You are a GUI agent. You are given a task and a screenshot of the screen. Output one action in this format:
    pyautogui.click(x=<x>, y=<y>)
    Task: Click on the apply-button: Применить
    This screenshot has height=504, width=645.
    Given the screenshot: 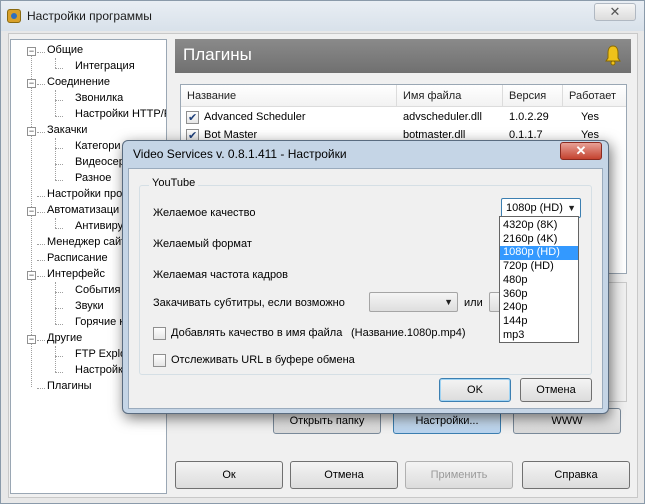 What is the action you would take?
    pyautogui.click(x=459, y=475)
    